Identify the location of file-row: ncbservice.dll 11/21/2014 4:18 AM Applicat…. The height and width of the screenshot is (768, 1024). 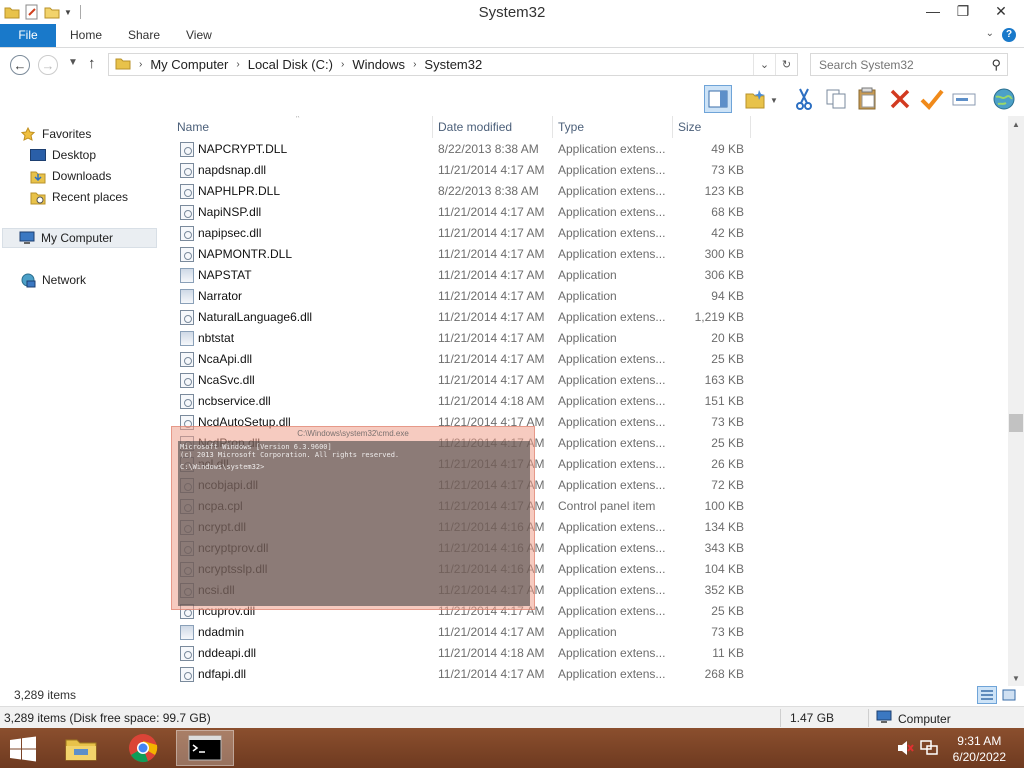
(462, 401).